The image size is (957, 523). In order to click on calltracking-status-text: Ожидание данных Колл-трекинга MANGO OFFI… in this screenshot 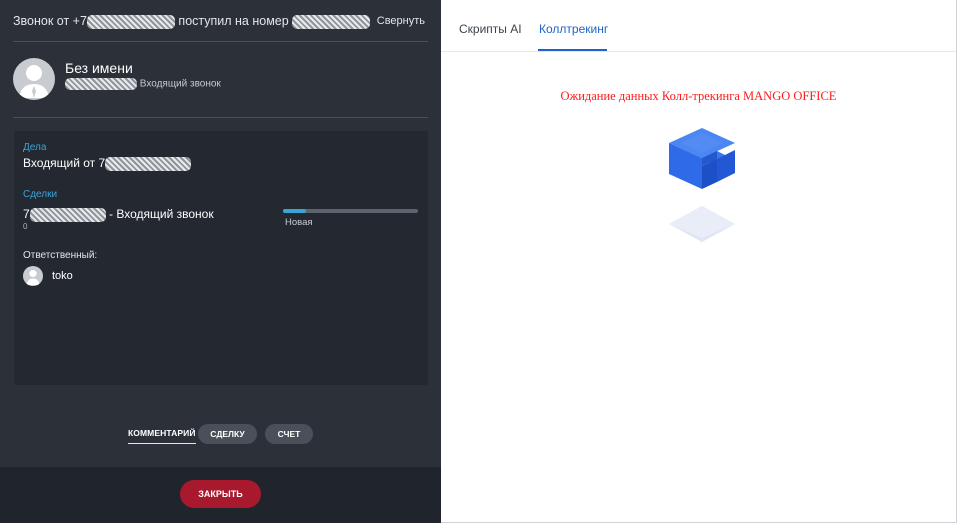, I will do `click(698, 96)`.